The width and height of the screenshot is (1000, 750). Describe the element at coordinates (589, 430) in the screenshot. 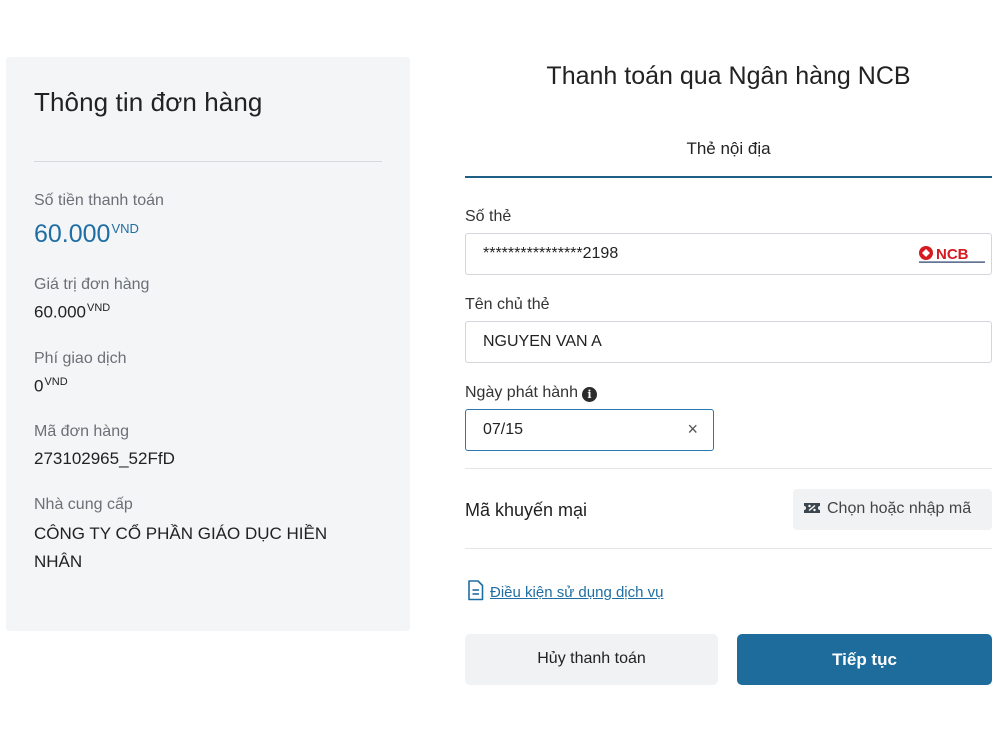

I see `issue-date-field: 07/15 ×` at that location.